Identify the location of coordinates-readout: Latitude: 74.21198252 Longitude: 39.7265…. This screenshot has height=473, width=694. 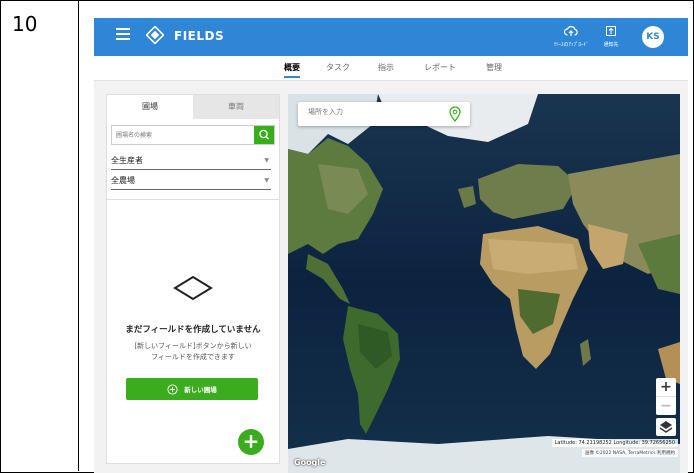
(614, 443).